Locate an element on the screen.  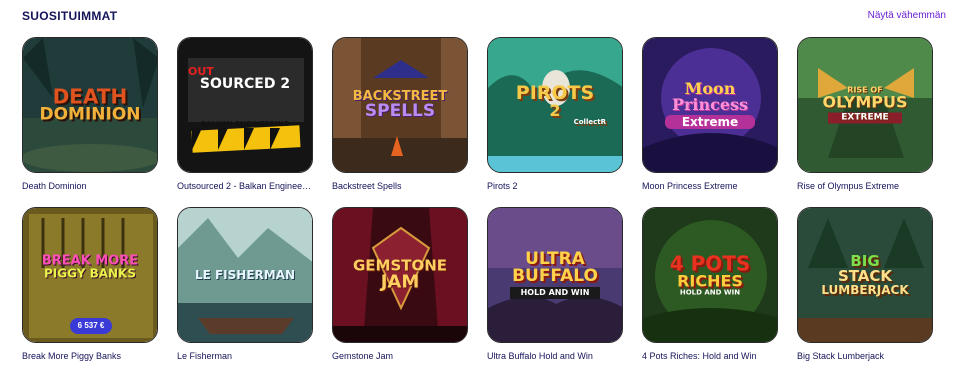
show-less-link: Näytä vähemmän is located at coordinates (907, 15).